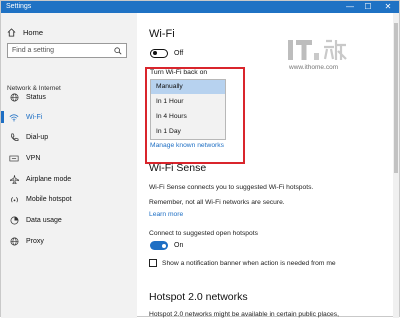  I want to click on turn-back-on-dropdown: Manually In 1 Hour In 4 Hours In 1 Day, so click(188, 109).